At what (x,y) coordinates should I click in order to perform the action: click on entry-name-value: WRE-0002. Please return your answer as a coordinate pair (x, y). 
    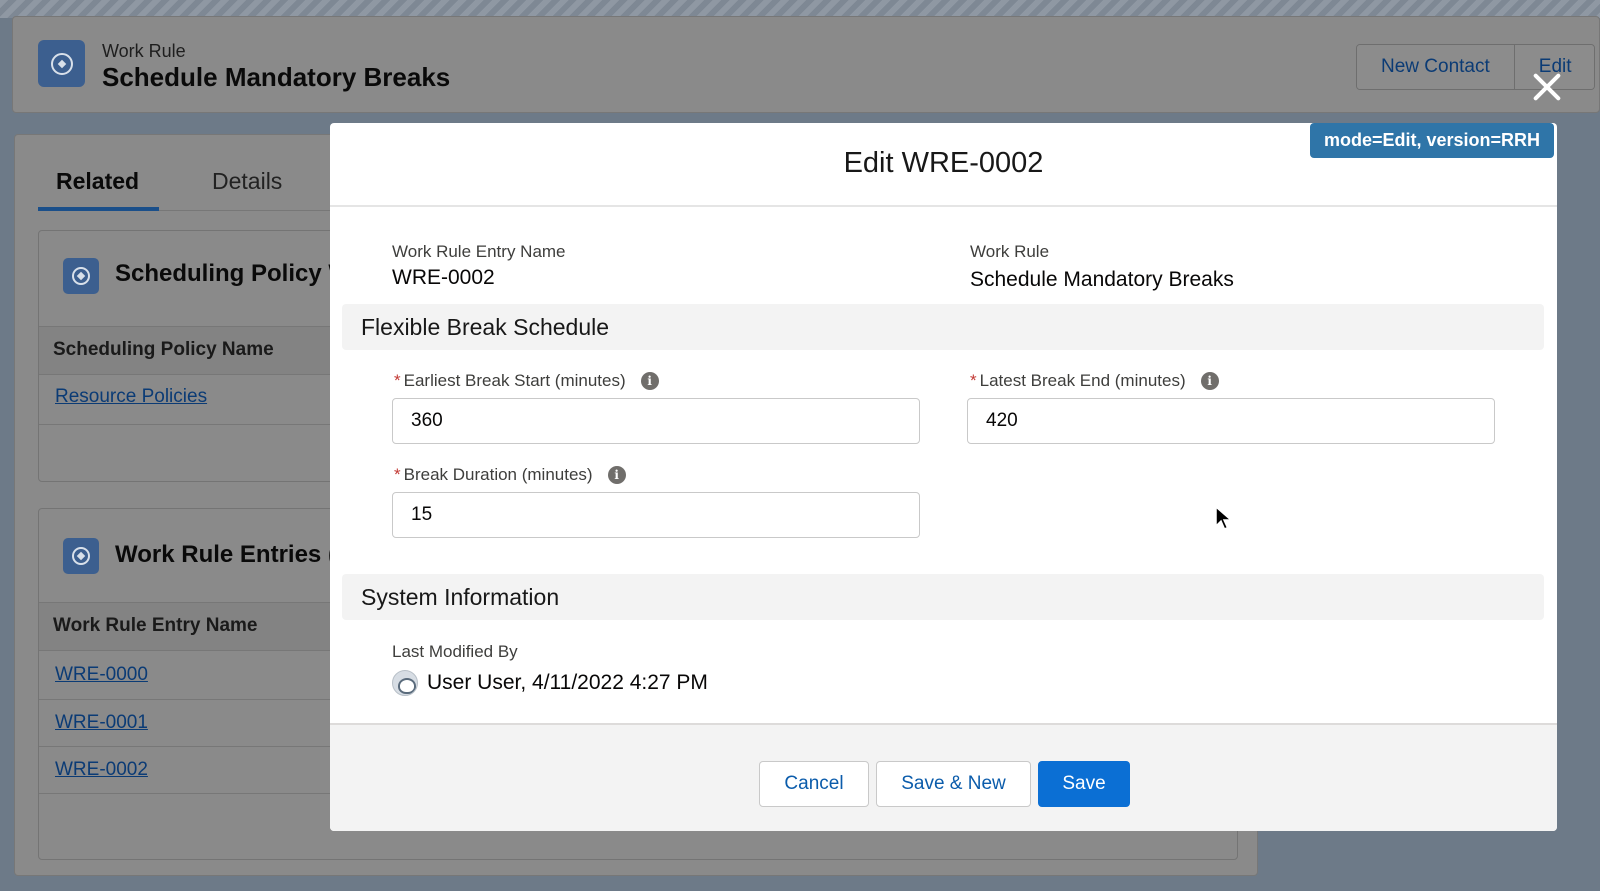
    Looking at the image, I should click on (443, 277).